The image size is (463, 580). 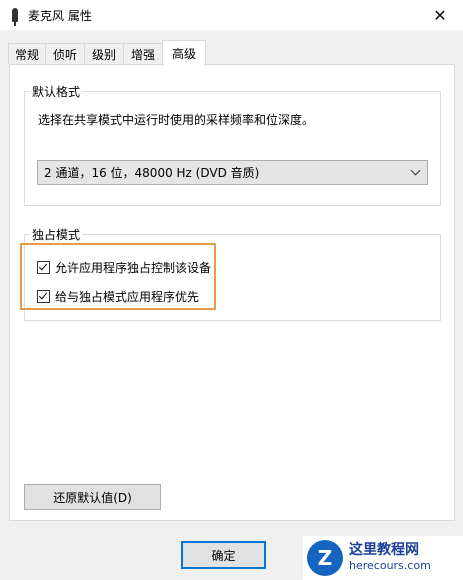 I want to click on watermark-text: 这里教程网 herecours.com, so click(x=390, y=558).